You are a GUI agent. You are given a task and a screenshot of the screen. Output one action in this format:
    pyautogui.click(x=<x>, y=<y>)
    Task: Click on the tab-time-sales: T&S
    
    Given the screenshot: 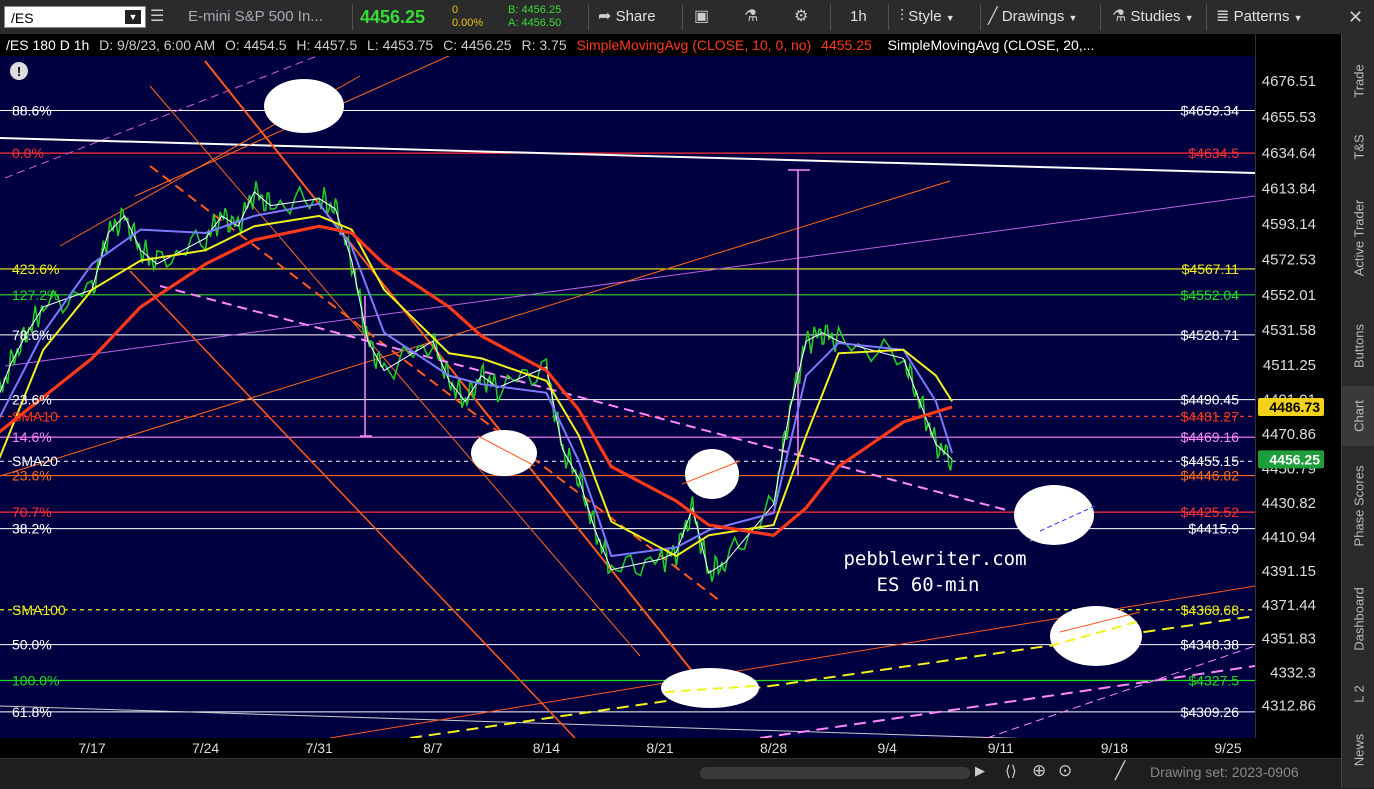 What is the action you would take?
    pyautogui.click(x=1358, y=147)
    